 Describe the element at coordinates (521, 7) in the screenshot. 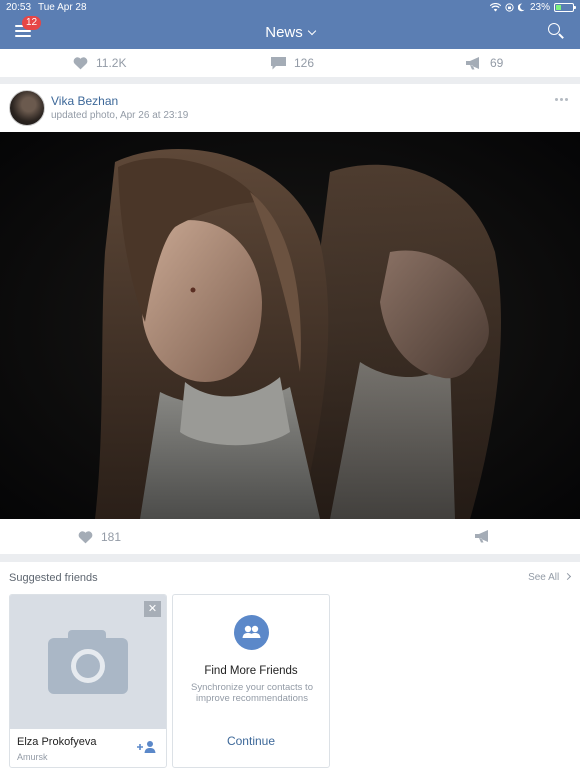

I see `moon-icon` at that location.